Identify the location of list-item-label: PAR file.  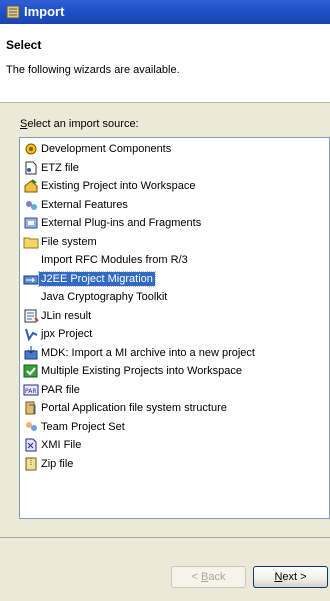
(60, 389).